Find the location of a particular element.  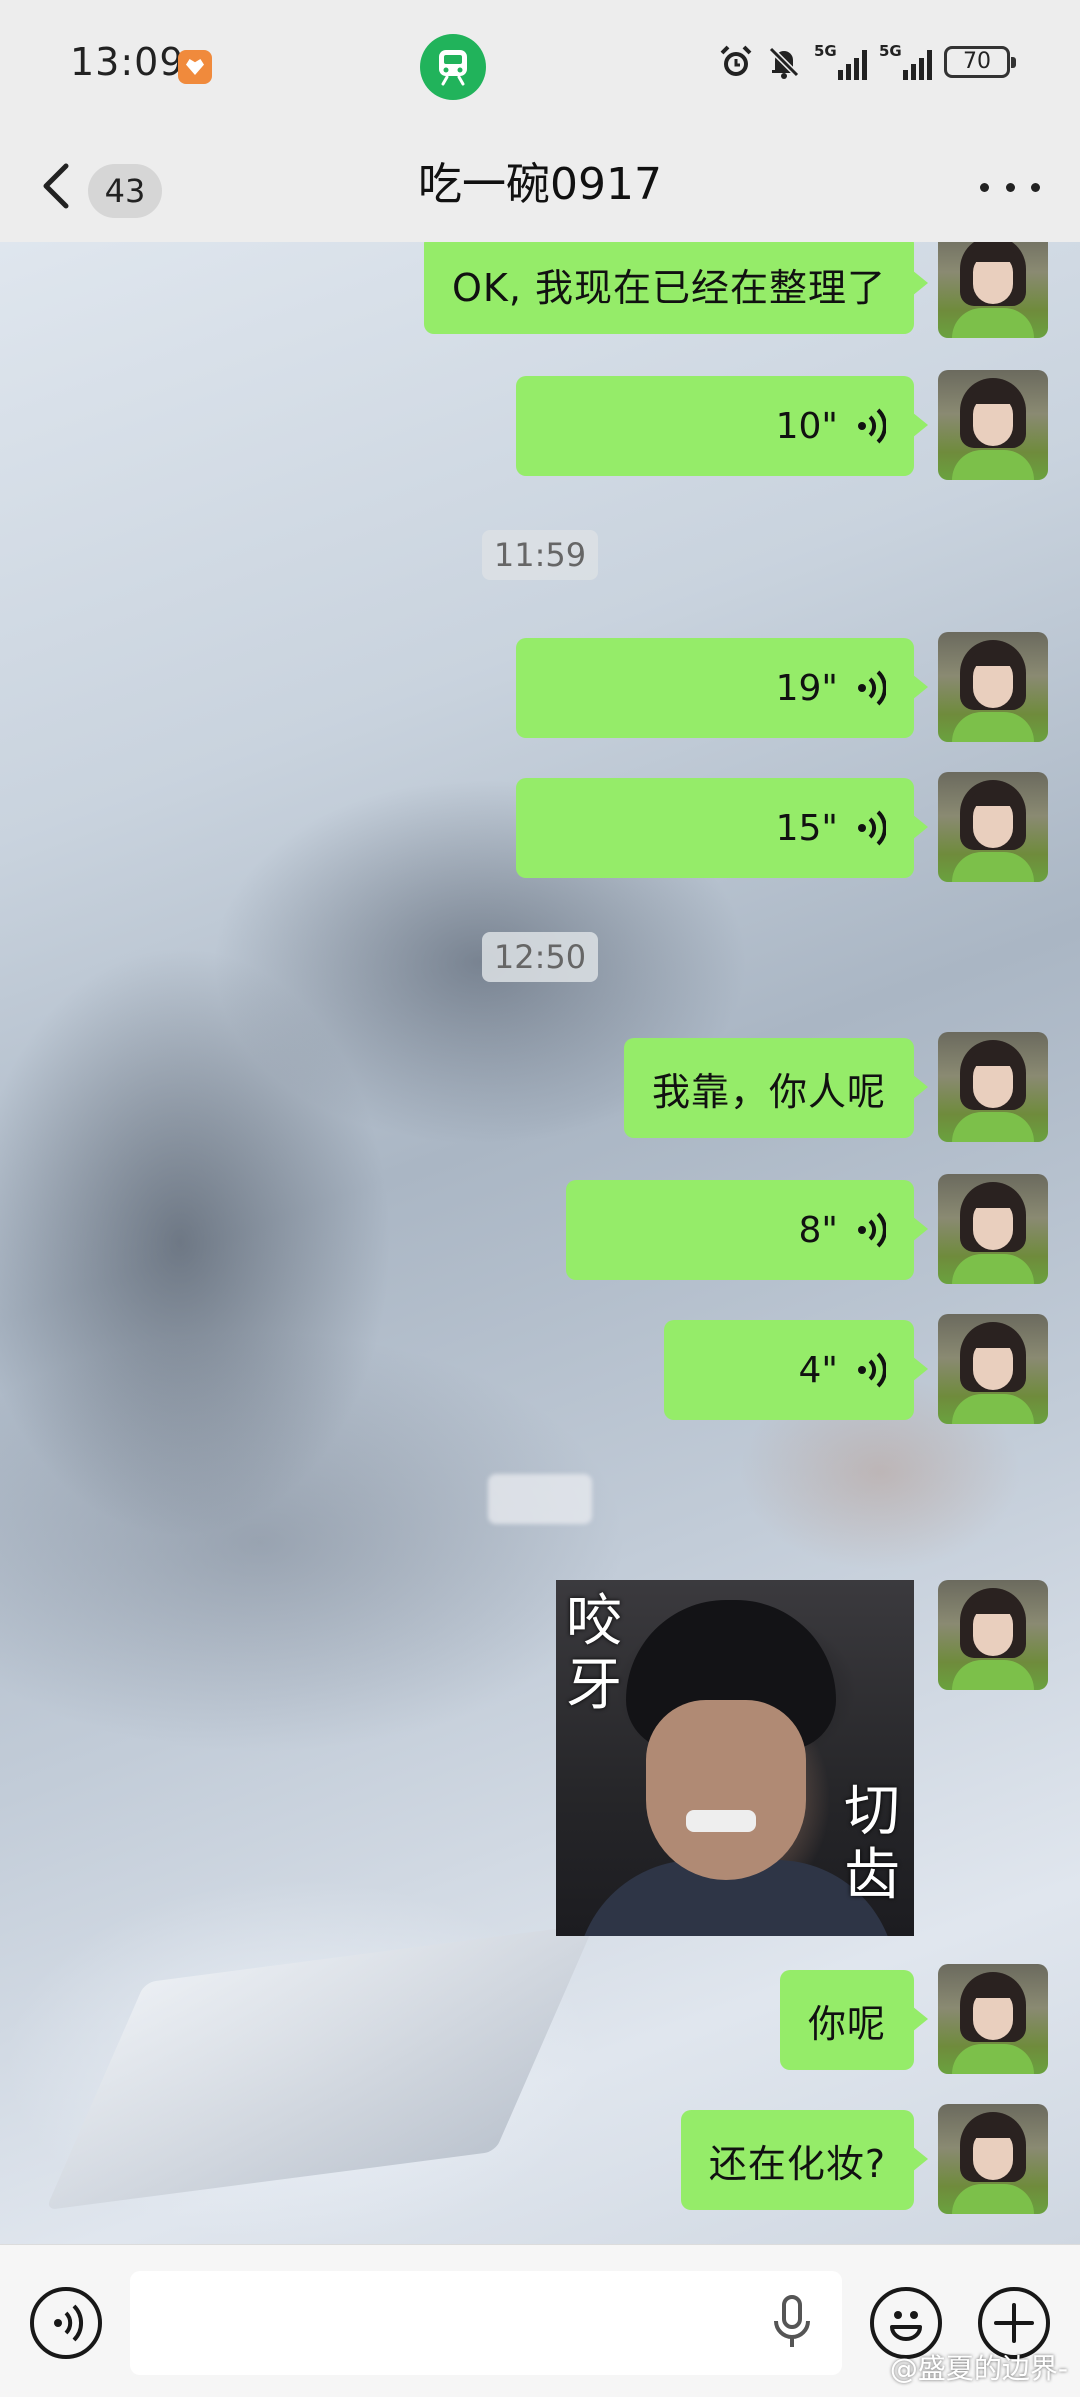

message-row: 19" is located at coordinates (782, 687).